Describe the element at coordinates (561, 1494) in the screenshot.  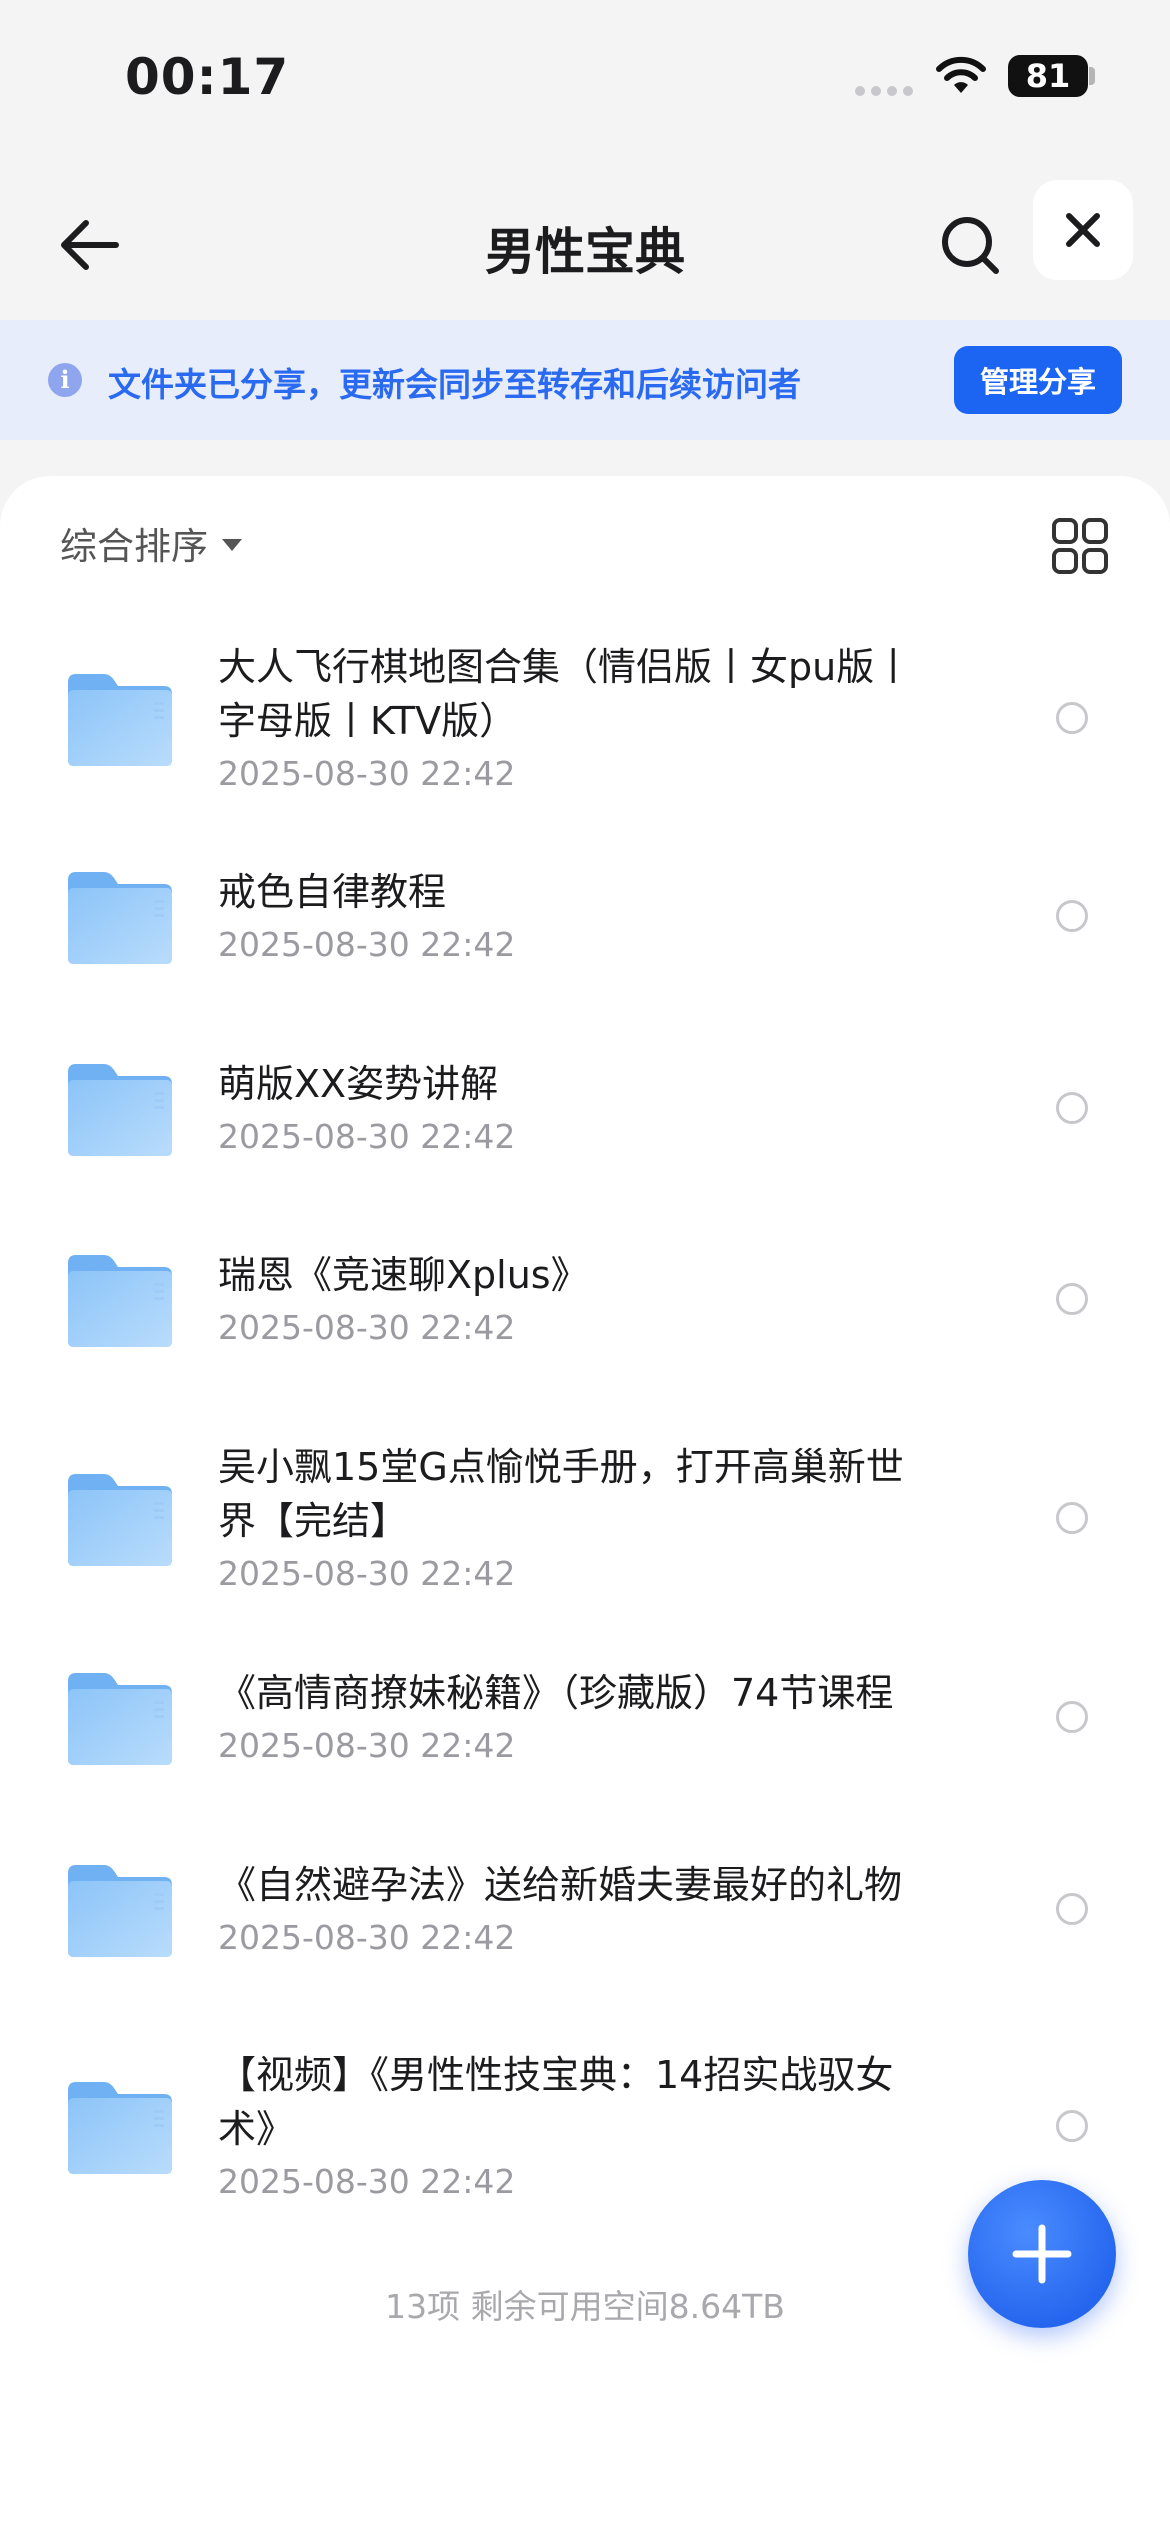
I see `folder-name: 吴小飘15堂G点愉悦手册，打开高巢新世界【完结】` at that location.